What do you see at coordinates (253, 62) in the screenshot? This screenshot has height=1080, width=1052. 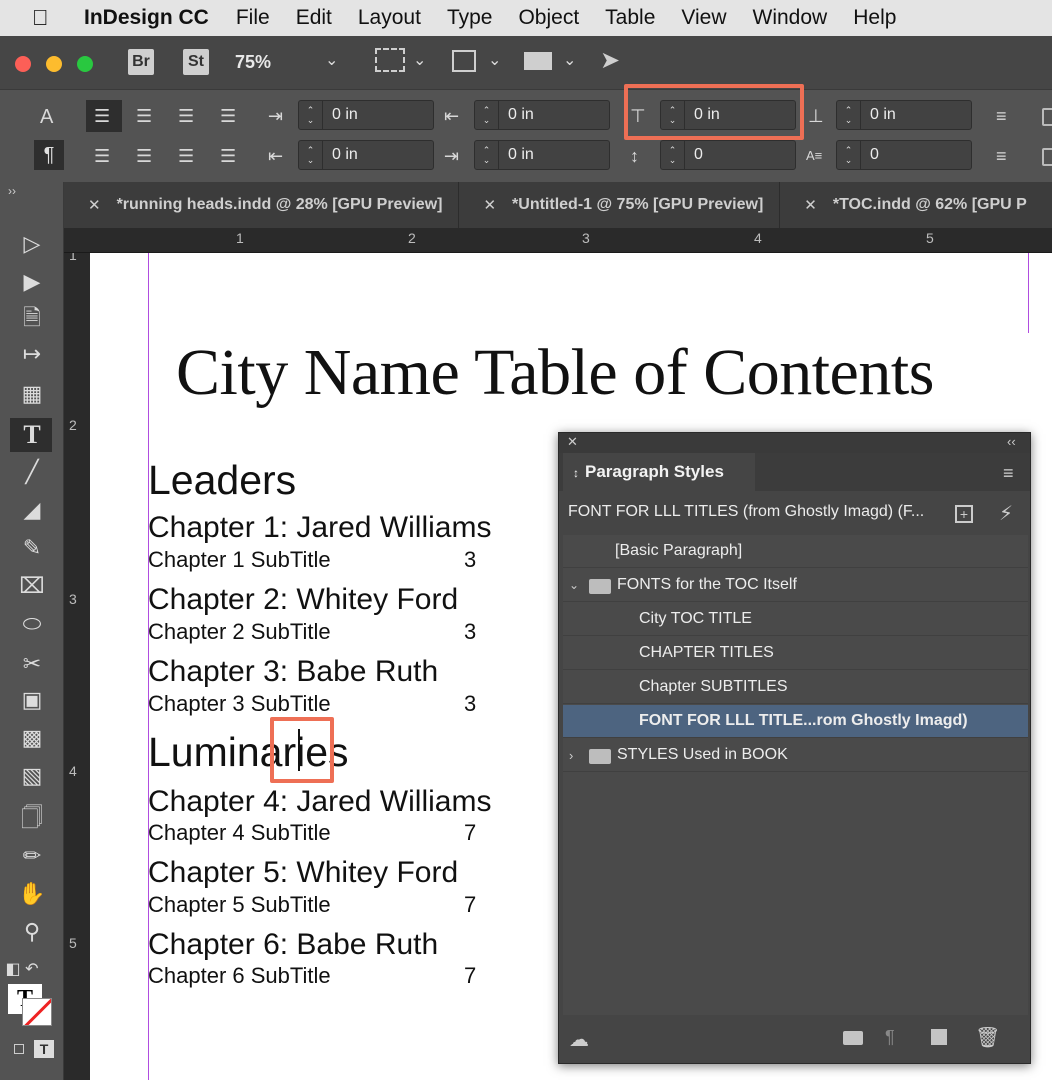 I see `zoom-level: 75%` at bounding box center [253, 62].